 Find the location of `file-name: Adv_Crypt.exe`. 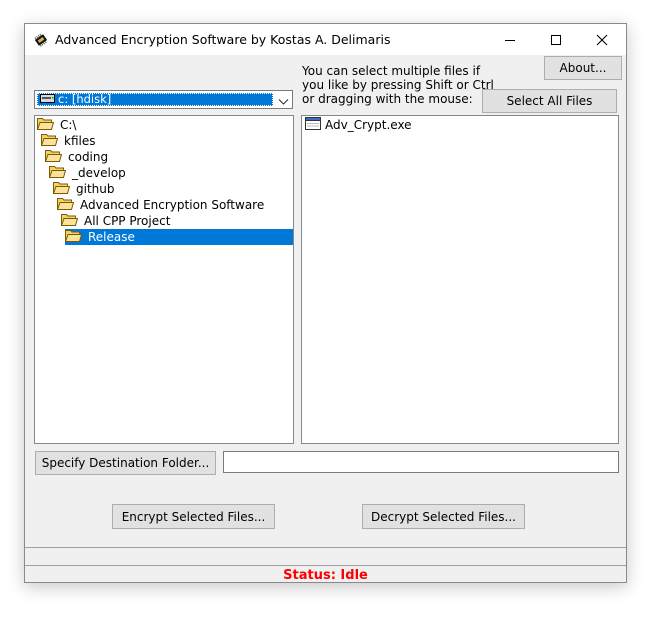

file-name: Adv_Crypt.exe is located at coordinates (368, 125).